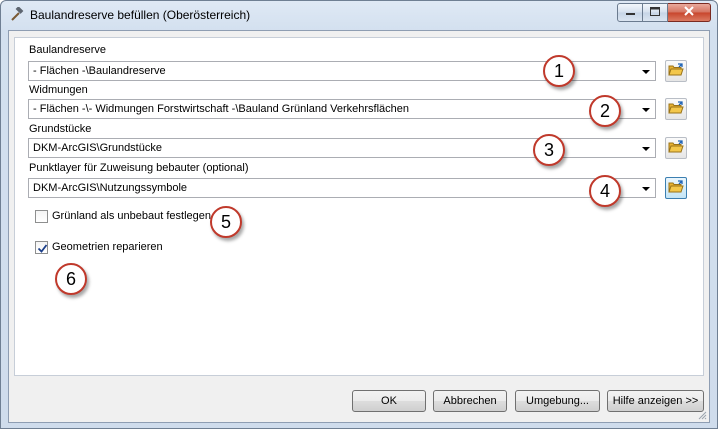 This screenshot has height=429, width=718. Describe the element at coordinates (99, 71) in the screenshot. I see `baulandreserve-value: - Flächen -\Baulandreserve` at that location.